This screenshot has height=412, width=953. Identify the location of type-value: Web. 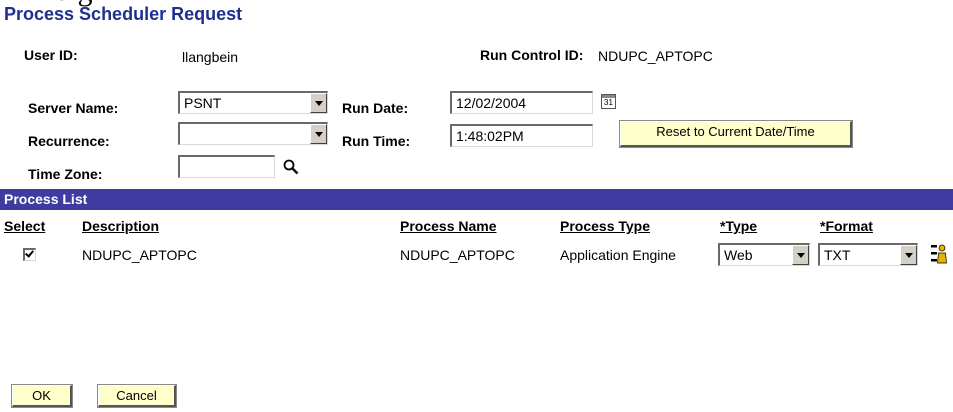
(738, 255).